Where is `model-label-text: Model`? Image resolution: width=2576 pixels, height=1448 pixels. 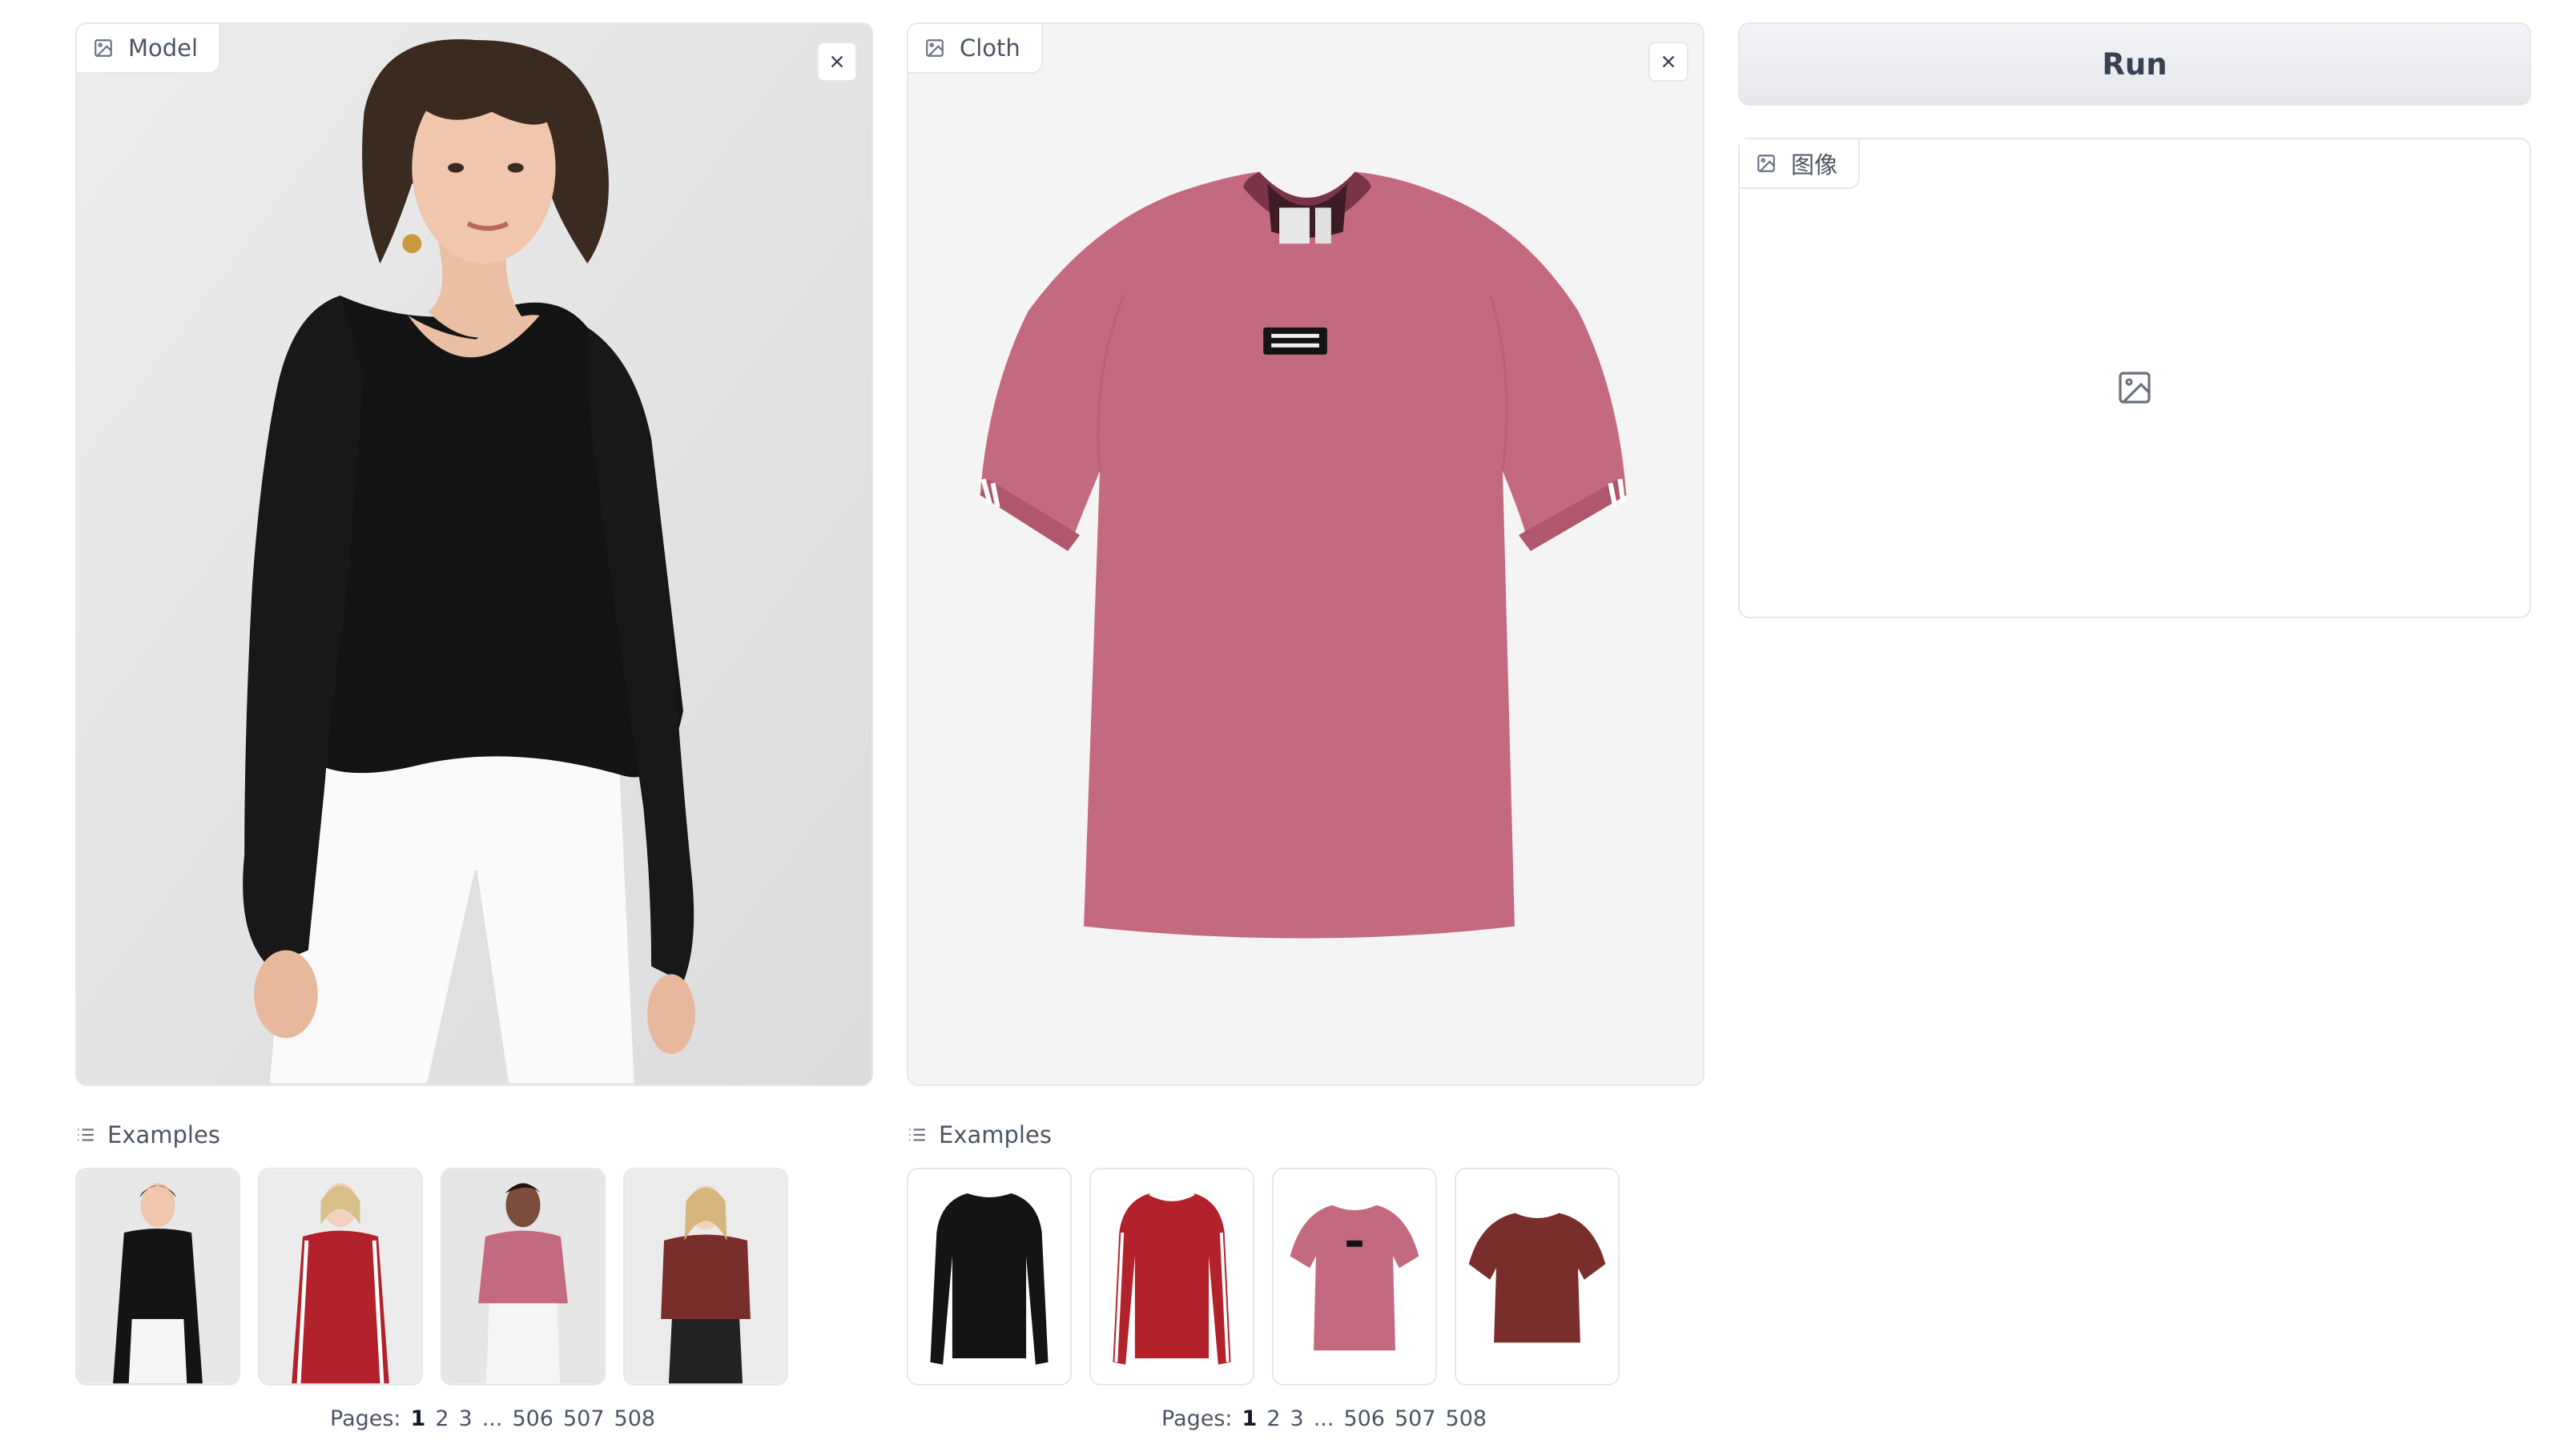 model-label-text: Model is located at coordinates (163, 48).